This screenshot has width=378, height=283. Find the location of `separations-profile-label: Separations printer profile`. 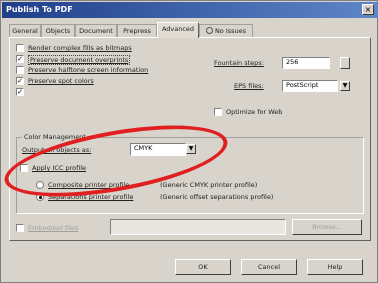

separations-profile-label: Separations printer profile is located at coordinates (91, 197).